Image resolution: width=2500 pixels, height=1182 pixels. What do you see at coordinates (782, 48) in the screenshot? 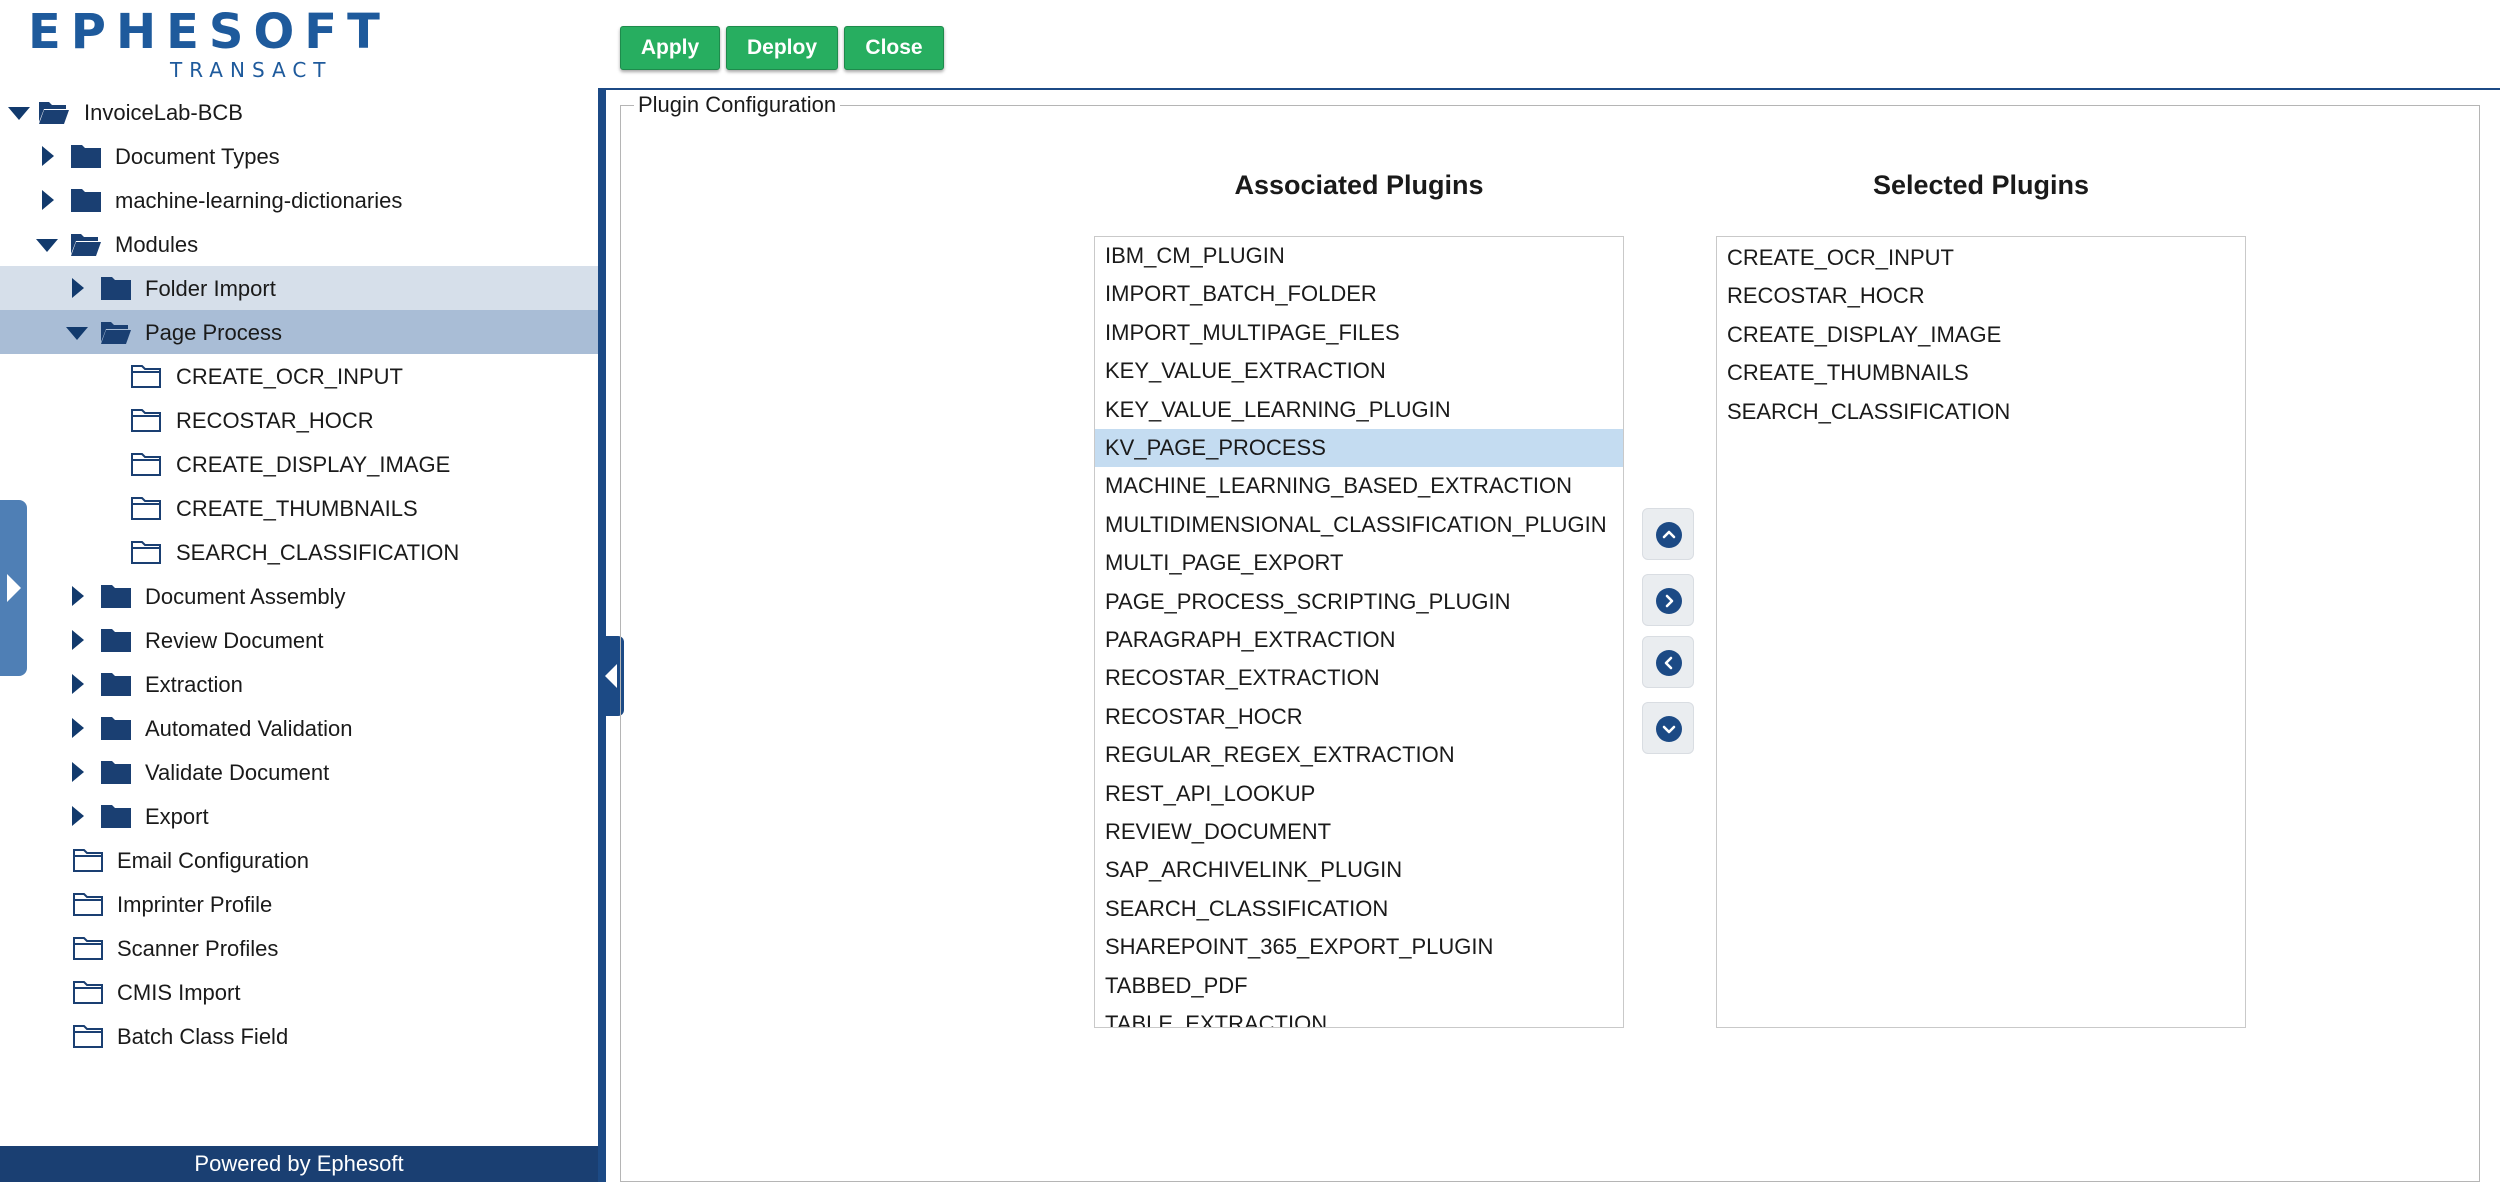
I see `deploy-button: Deploy` at bounding box center [782, 48].